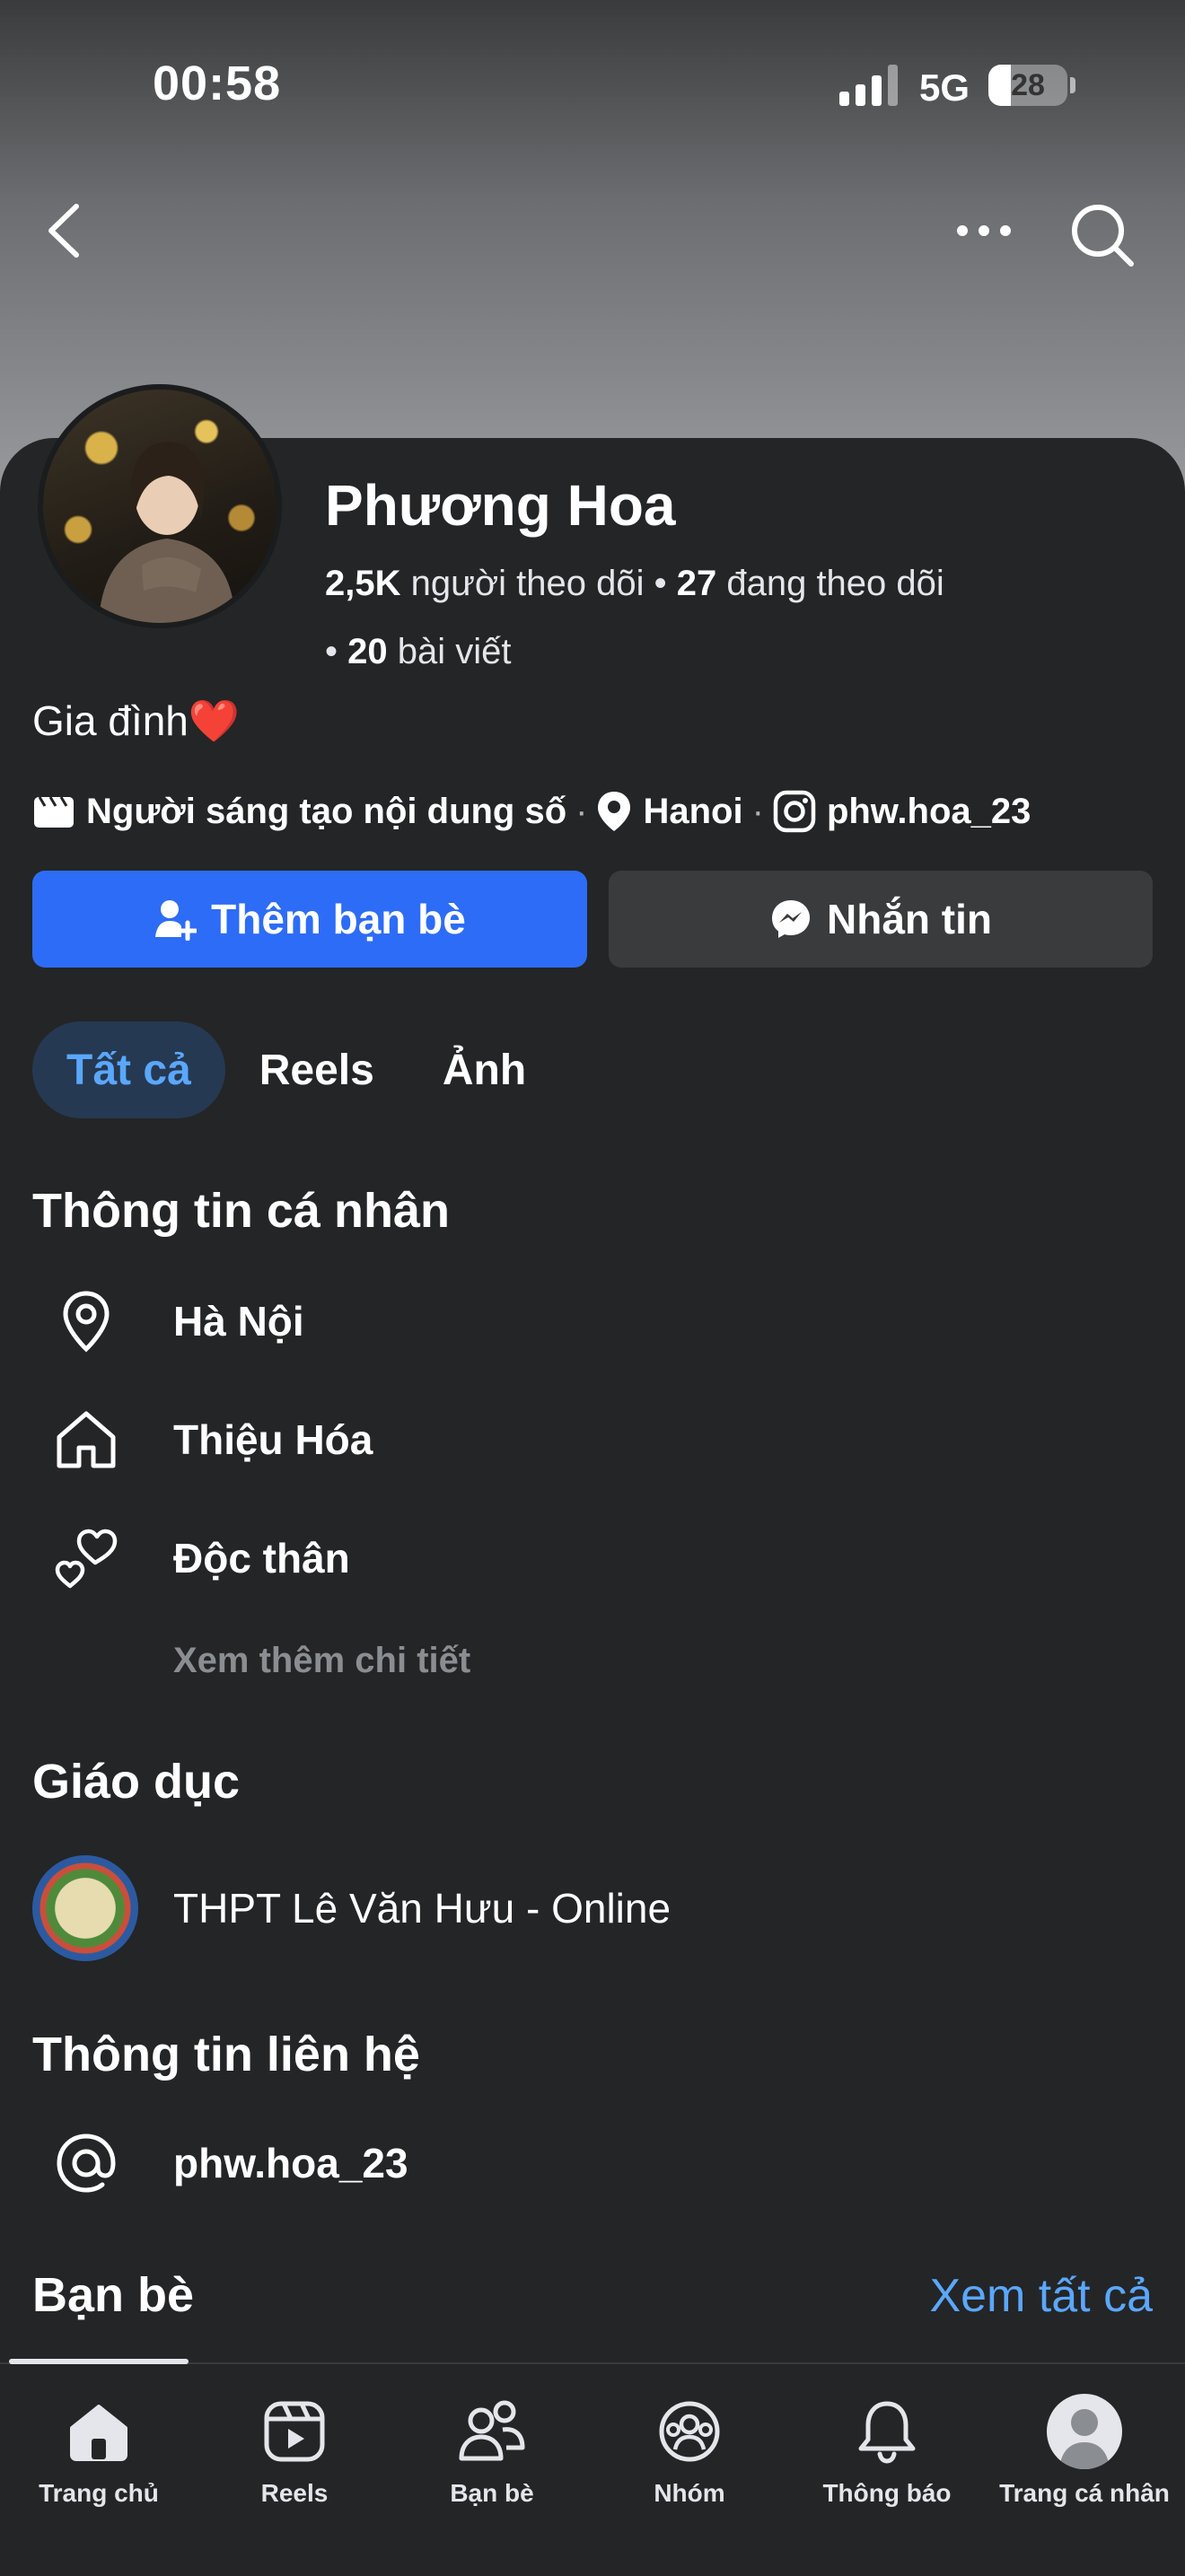  What do you see at coordinates (1072, 85) in the screenshot?
I see `battery-cap` at bounding box center [1072, 85].